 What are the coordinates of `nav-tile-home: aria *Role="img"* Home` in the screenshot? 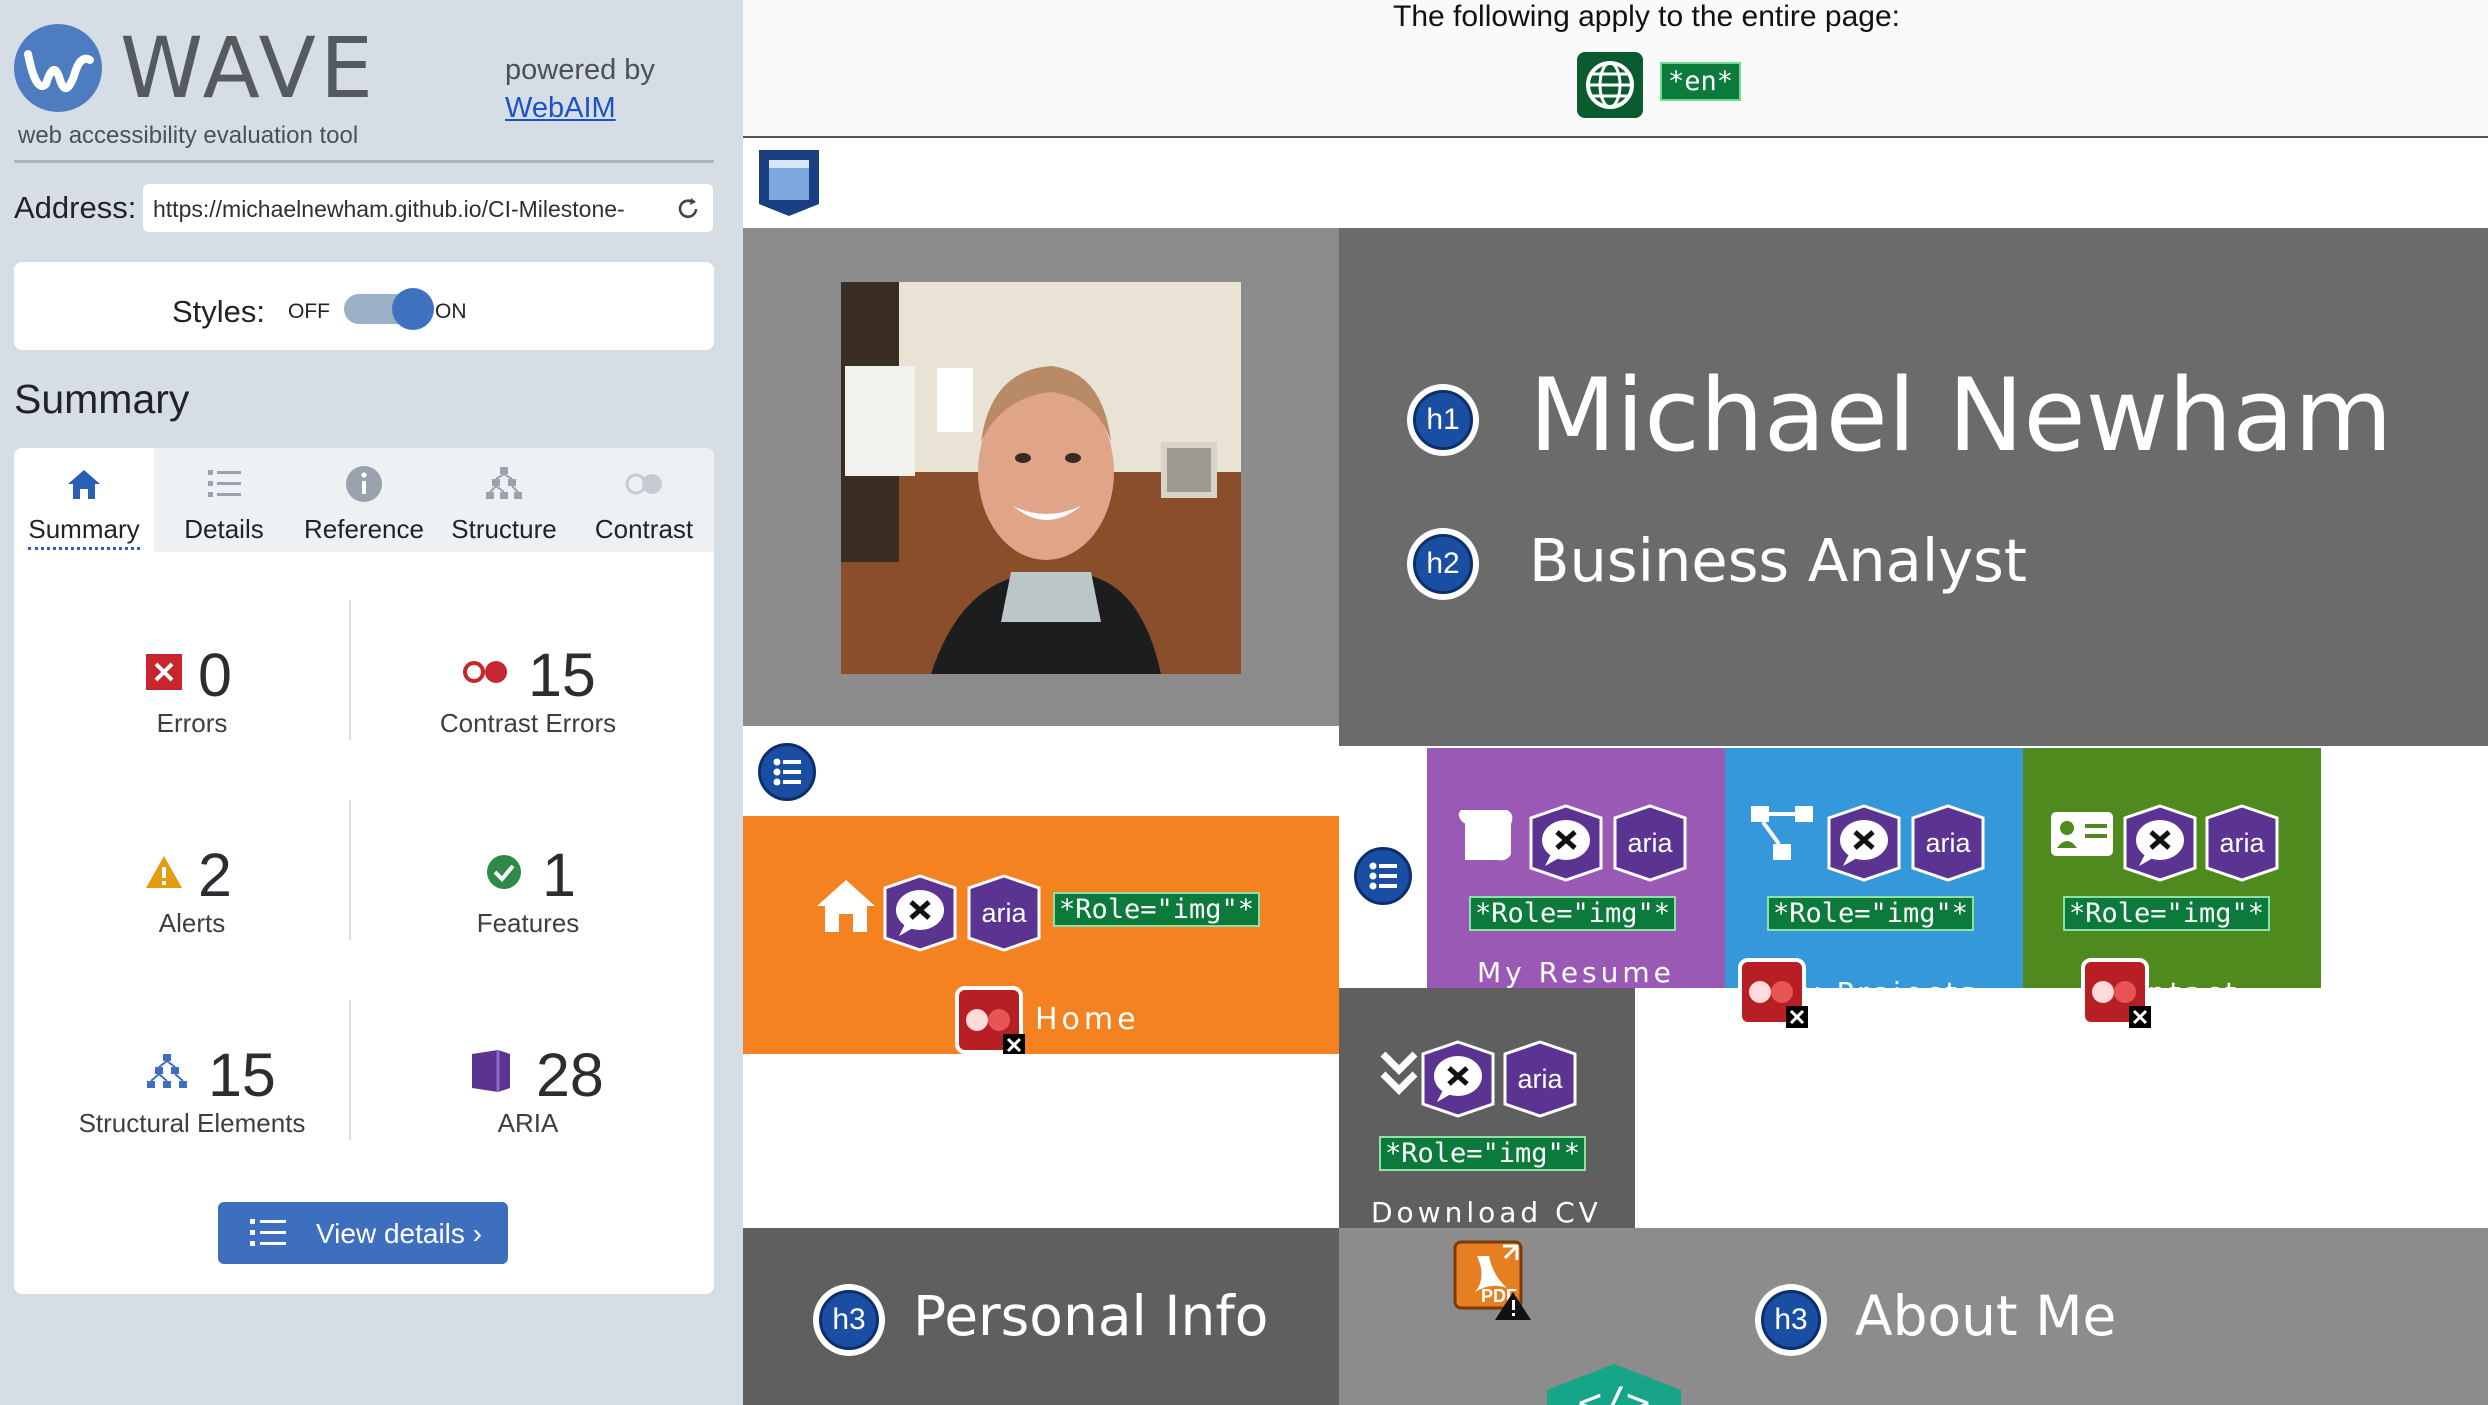 It's located at (1041, 935).